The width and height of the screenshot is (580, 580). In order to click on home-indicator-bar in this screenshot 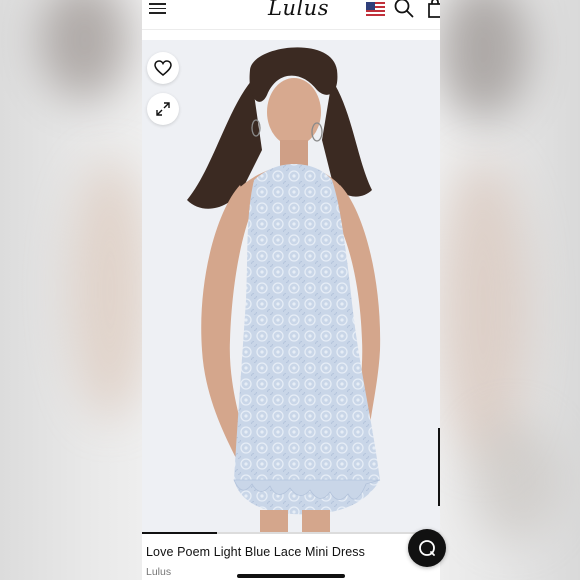, I will do `click(291, 576)`.